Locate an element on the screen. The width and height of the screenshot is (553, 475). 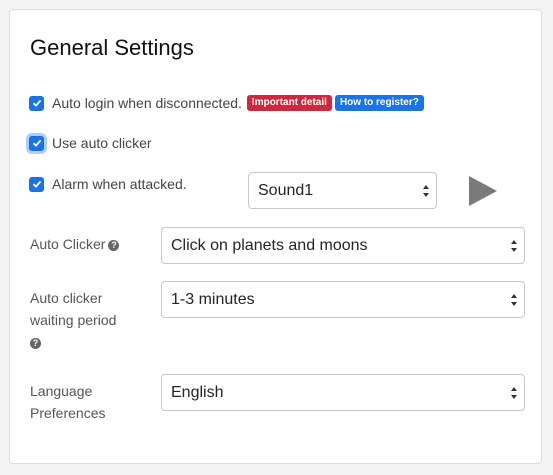
auto-clicker-checkbox is located at coordinates (36, 143).